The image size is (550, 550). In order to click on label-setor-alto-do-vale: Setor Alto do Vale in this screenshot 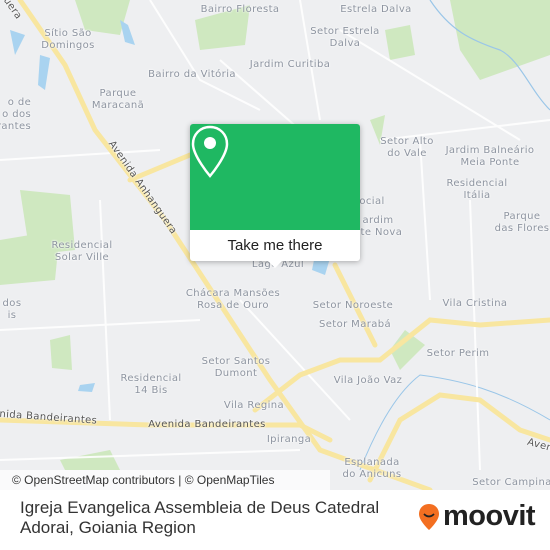, I will do `click(407, 147)`.